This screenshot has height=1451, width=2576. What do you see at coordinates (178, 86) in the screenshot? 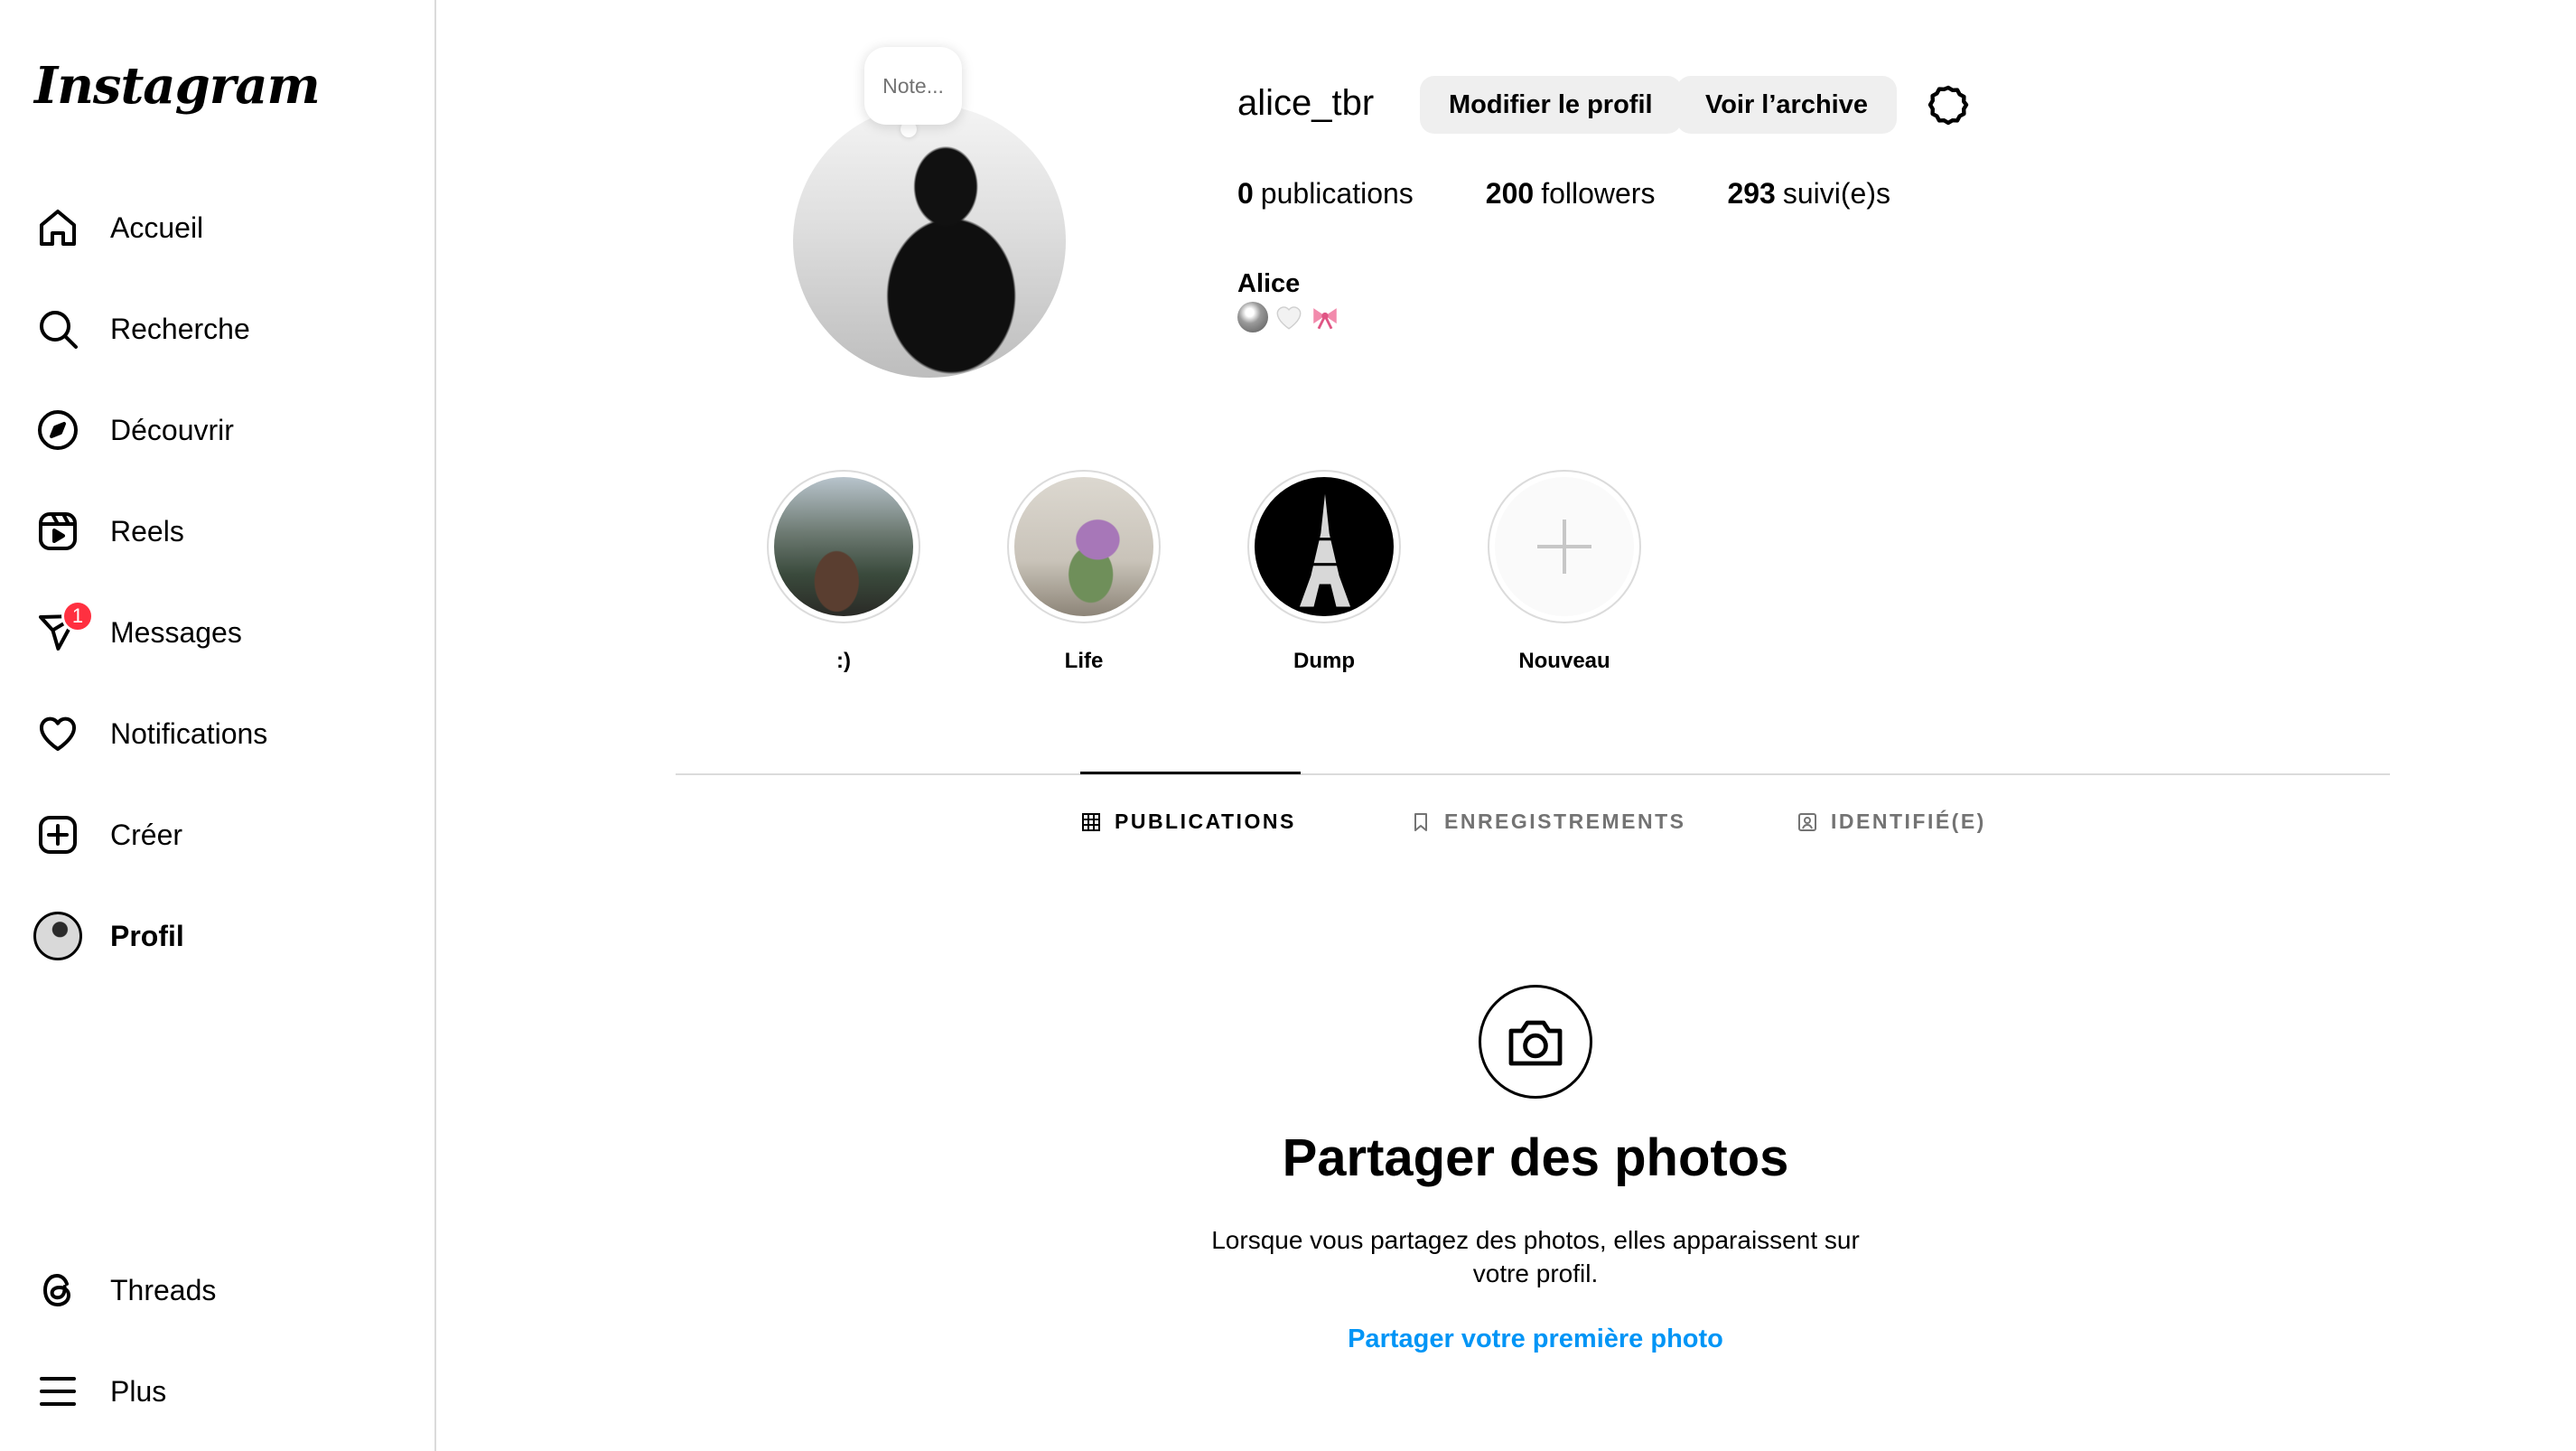
I see `instagram-logo: Instagram` at bounding box center [178, 86].